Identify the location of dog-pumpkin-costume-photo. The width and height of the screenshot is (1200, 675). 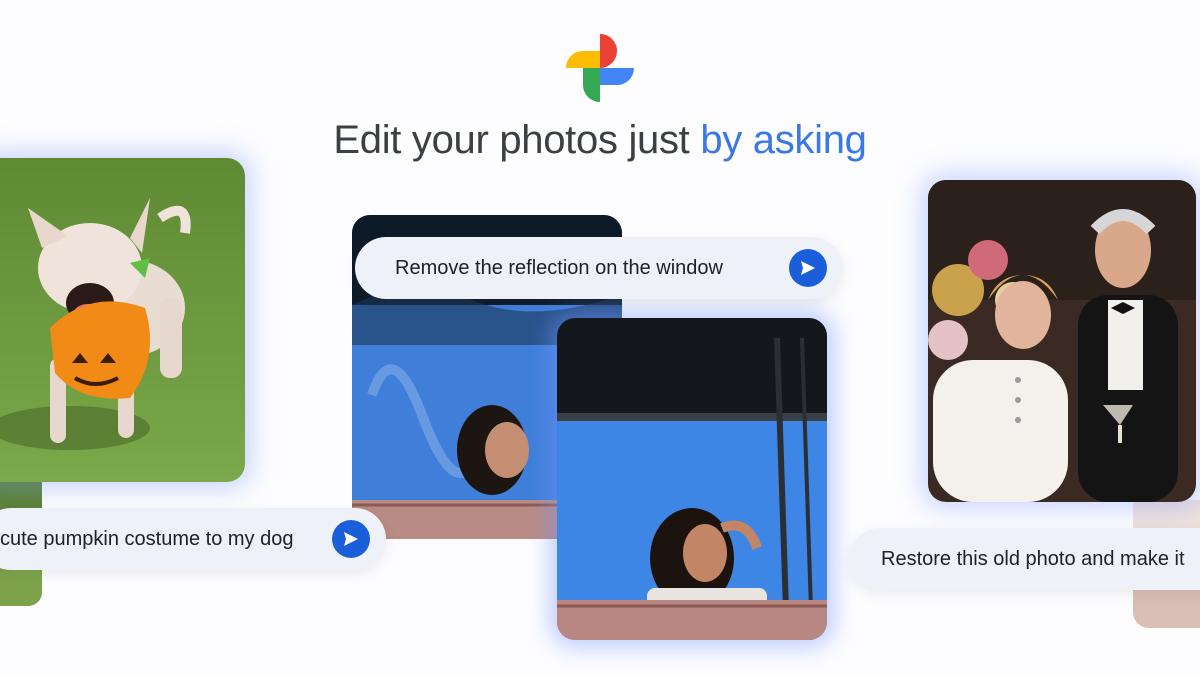
(122, 320).